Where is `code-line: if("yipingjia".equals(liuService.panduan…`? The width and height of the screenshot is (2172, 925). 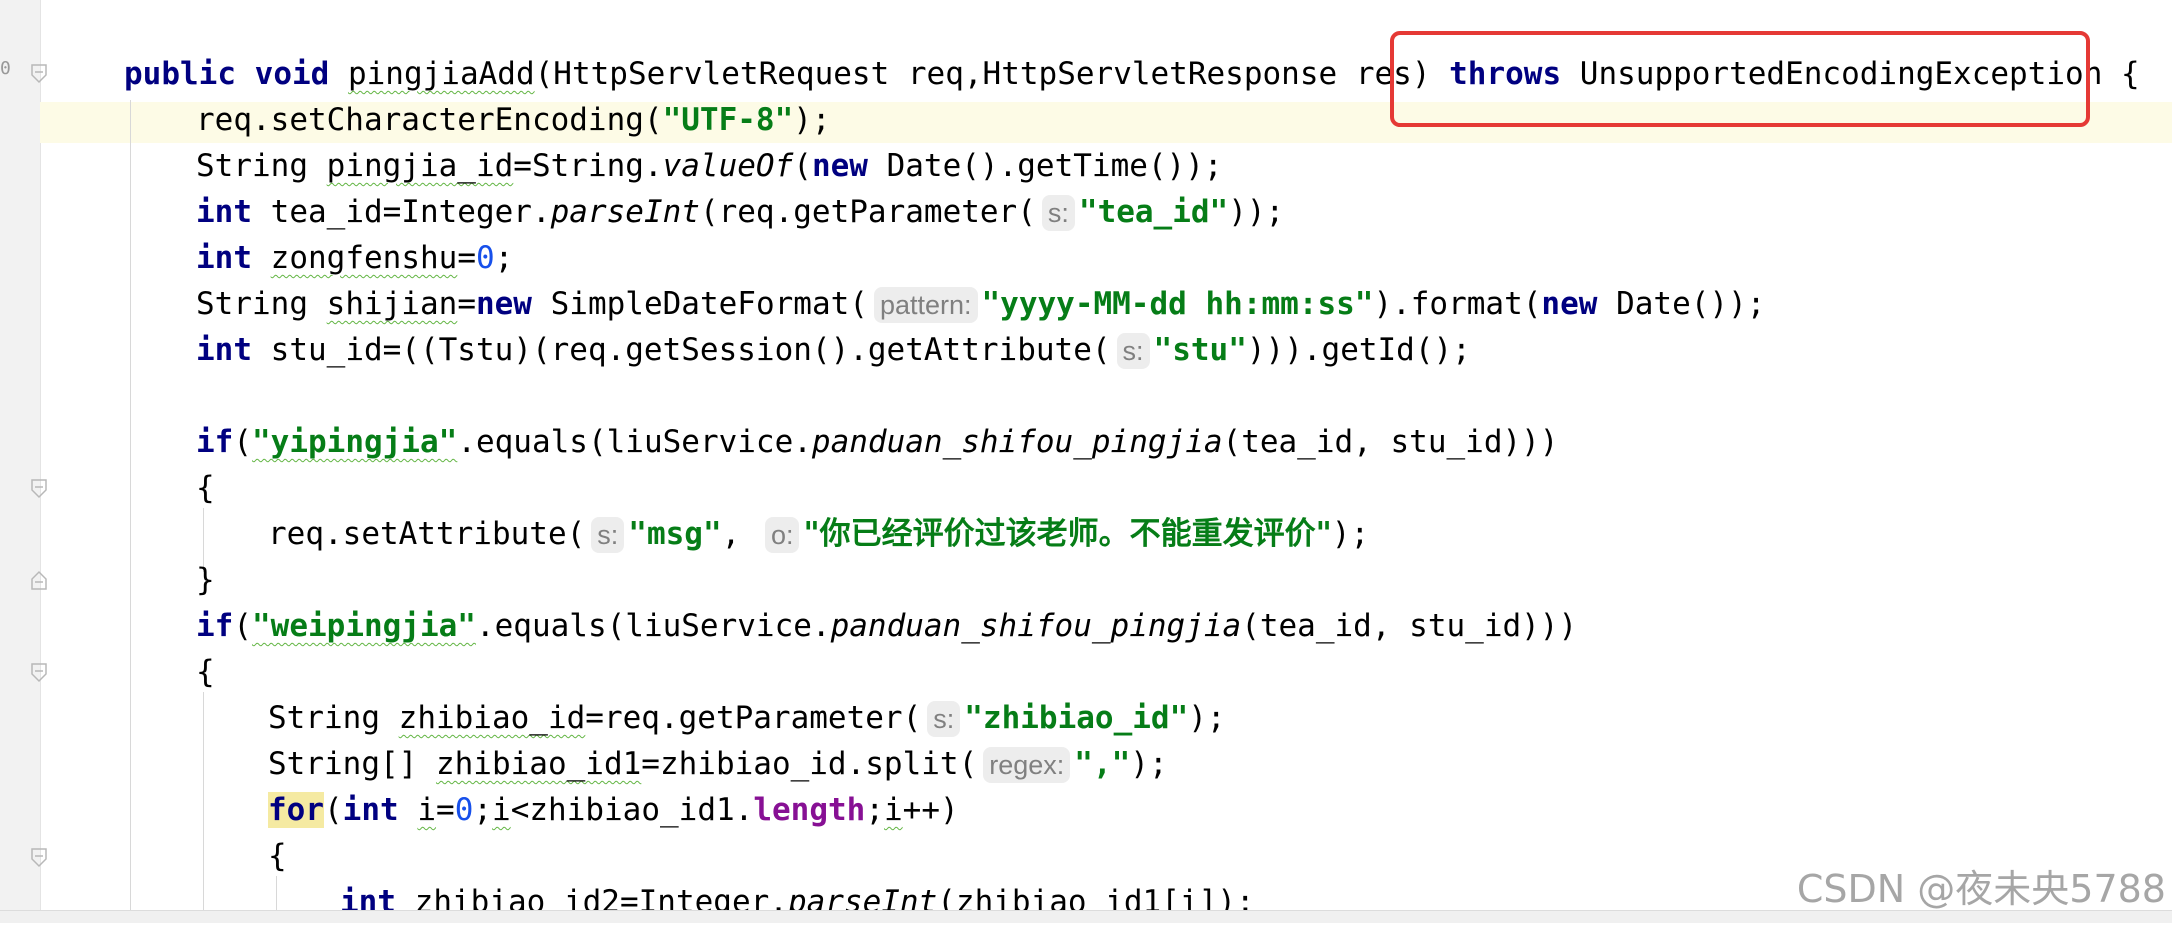 code-line: if("yipingjia".equals(liuService.panduan… is located at coordinates (877, 442).